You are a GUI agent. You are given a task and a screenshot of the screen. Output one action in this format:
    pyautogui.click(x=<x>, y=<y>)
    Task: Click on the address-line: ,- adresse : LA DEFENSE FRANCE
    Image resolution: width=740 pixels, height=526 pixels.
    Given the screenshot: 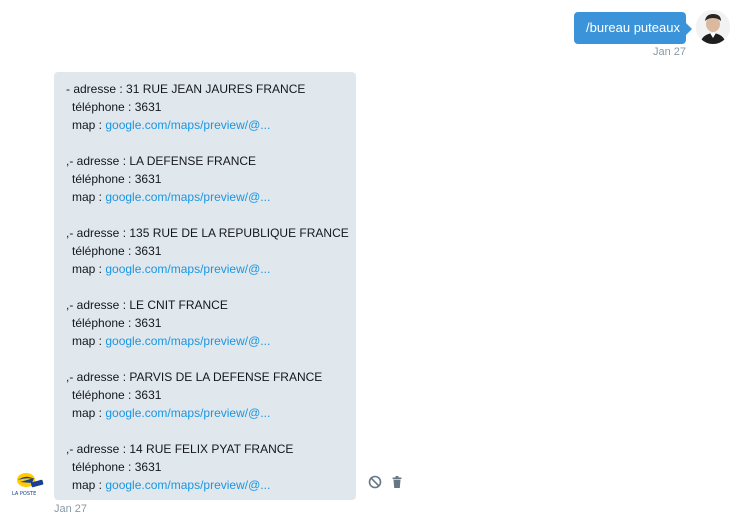 What is the action you would take?
    pyautogui.click(x=161, y=161)
    